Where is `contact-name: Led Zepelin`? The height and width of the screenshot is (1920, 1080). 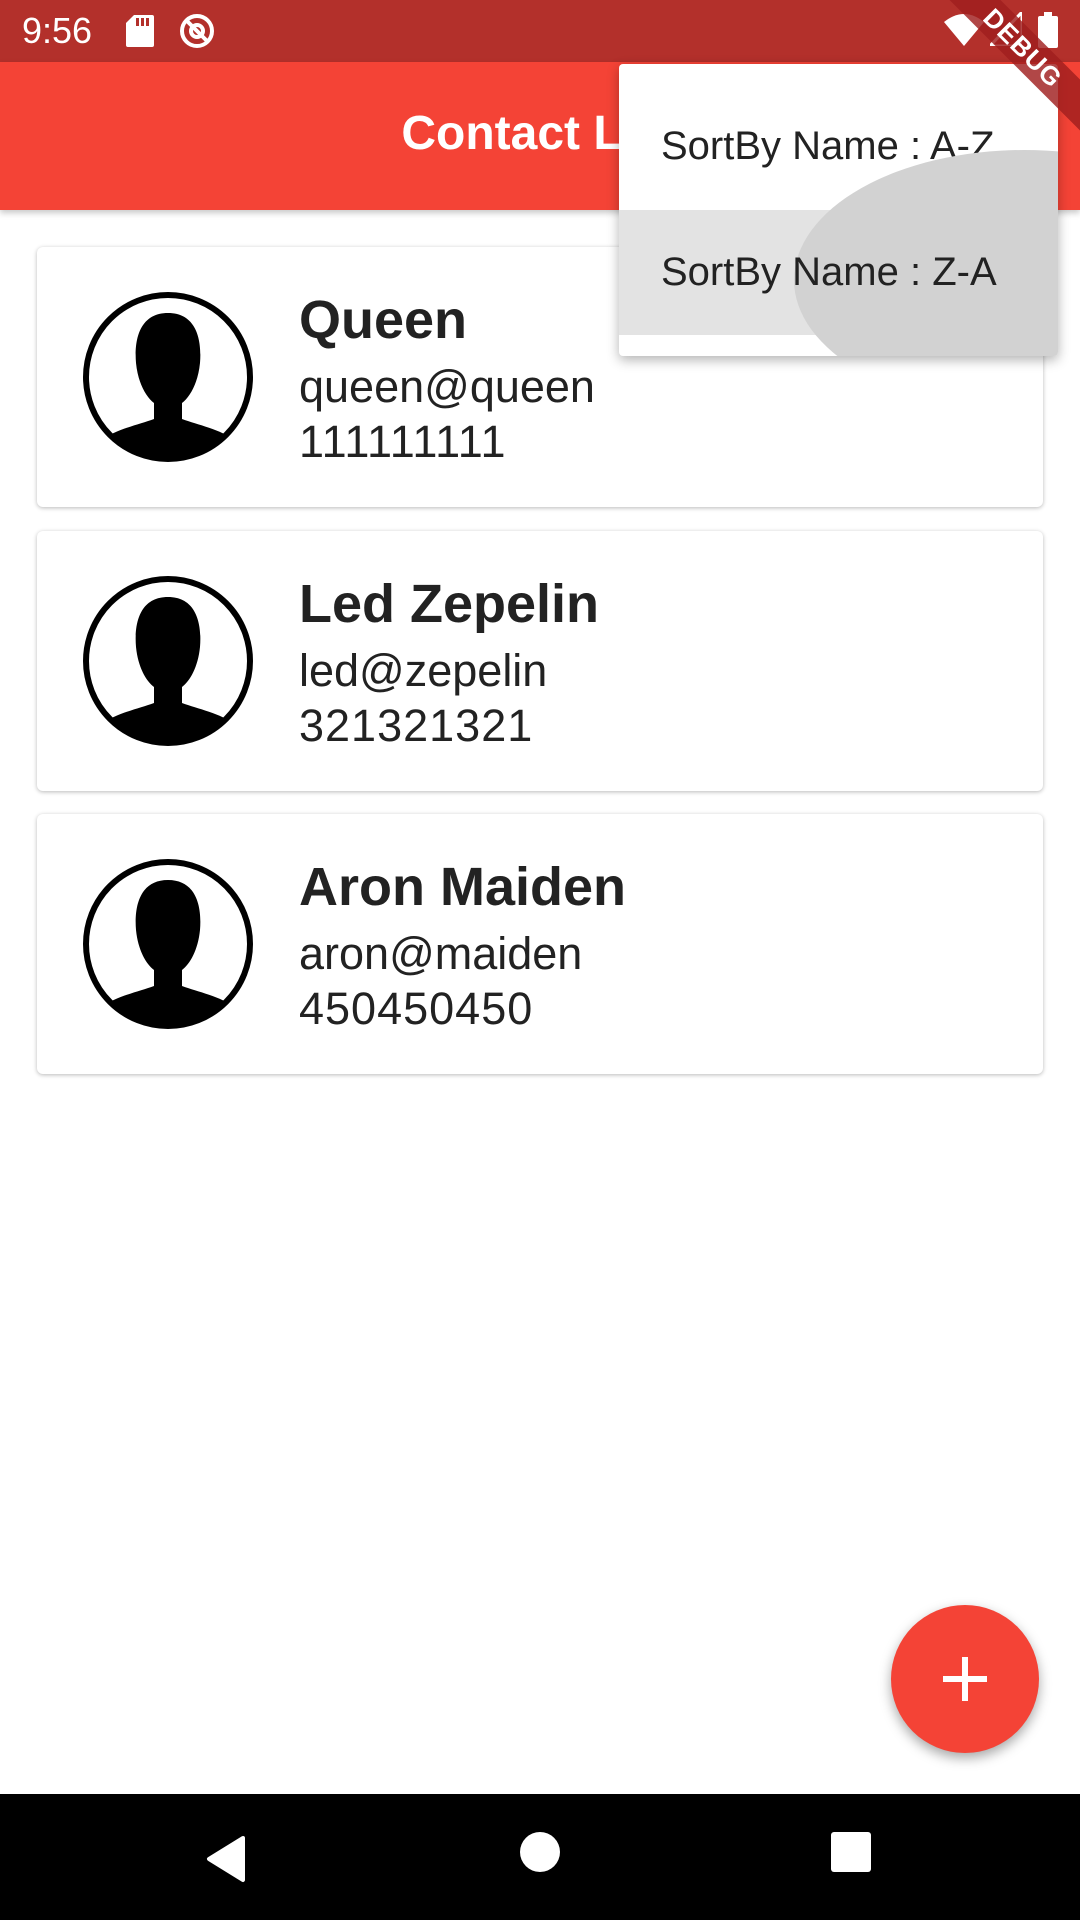
contact-name: Led Zepelin is located at coordinates (449, 604).